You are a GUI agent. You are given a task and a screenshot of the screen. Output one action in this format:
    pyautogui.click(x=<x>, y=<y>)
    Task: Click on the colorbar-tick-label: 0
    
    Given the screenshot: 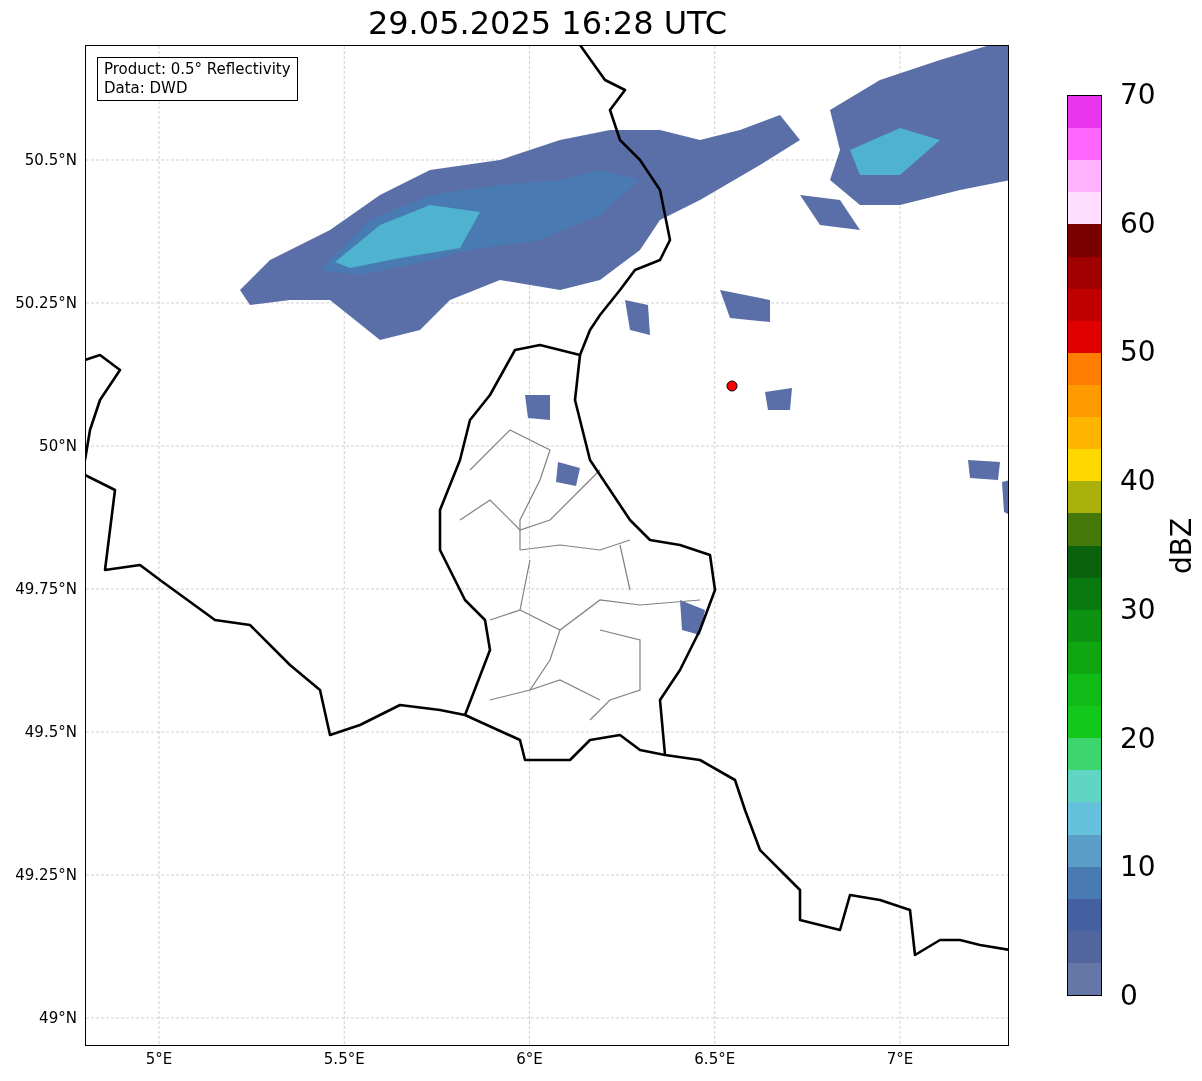 What is the action you would take?
    pyautogui.click(x=1129, y=996)
    